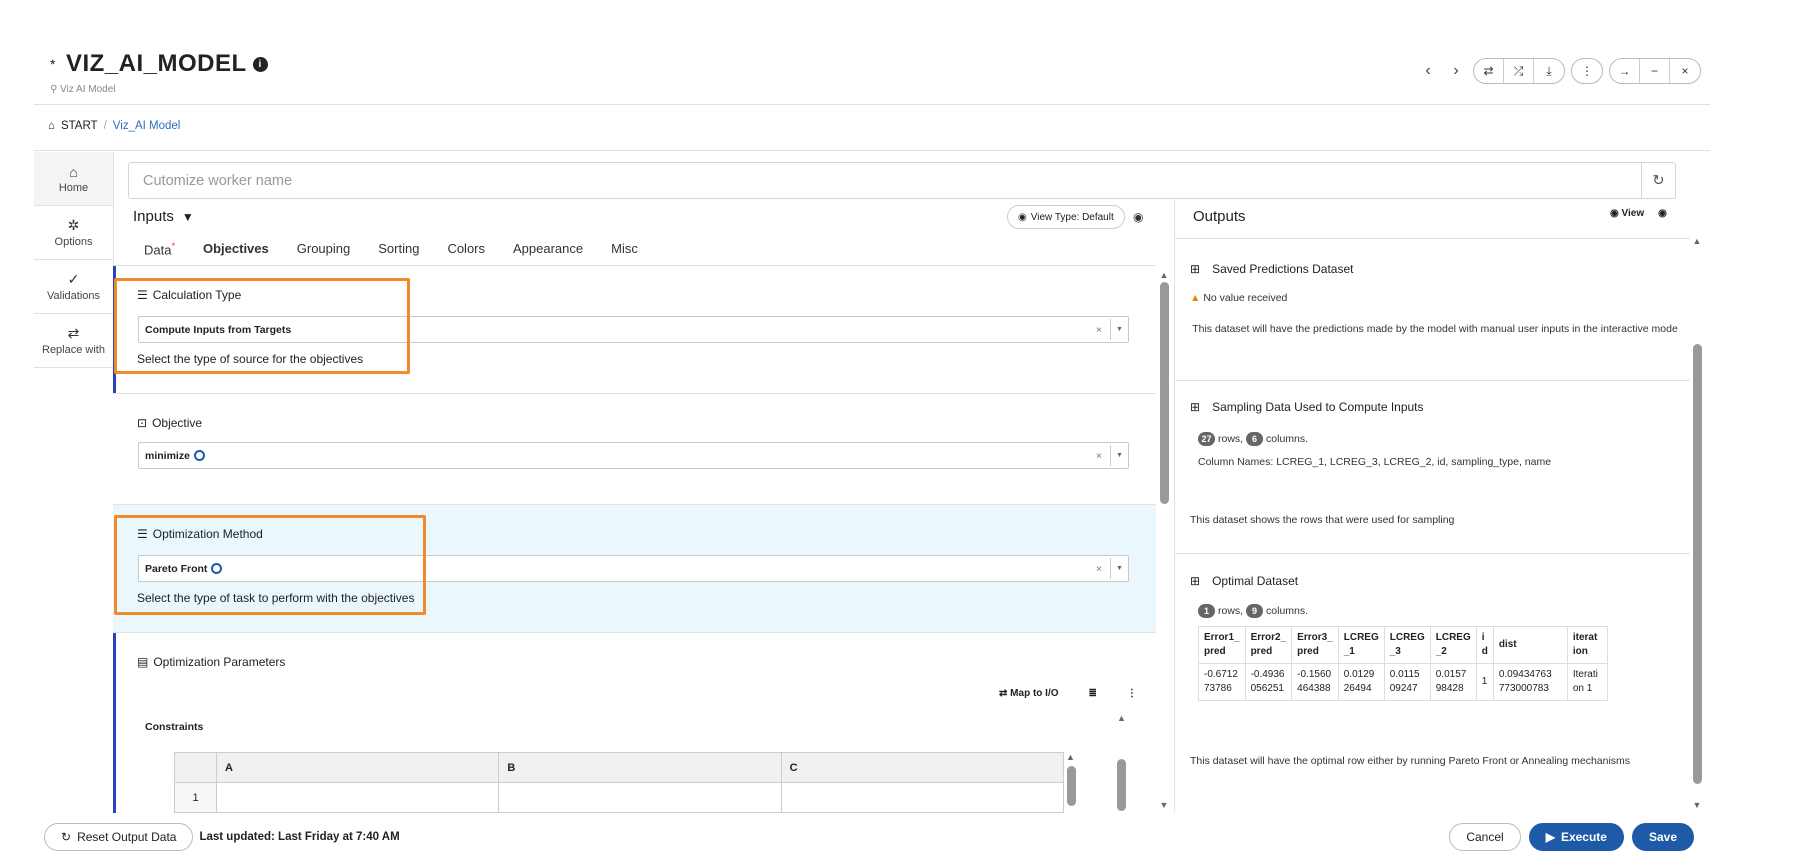 The height and width of the screenshot is (859, 1811). I want to click on modified-mark: *, so click(53, 64).